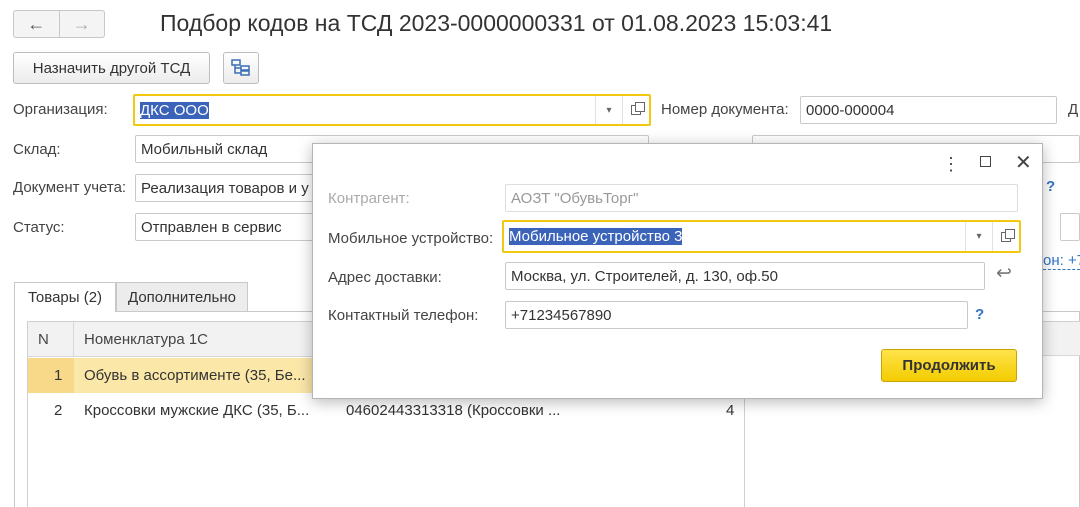 The height and width of the screenshot is (507, 1080). Describe the element at coordinates (949, 365) in the screenshot. I see `continue-button: Продолжить` at that location.